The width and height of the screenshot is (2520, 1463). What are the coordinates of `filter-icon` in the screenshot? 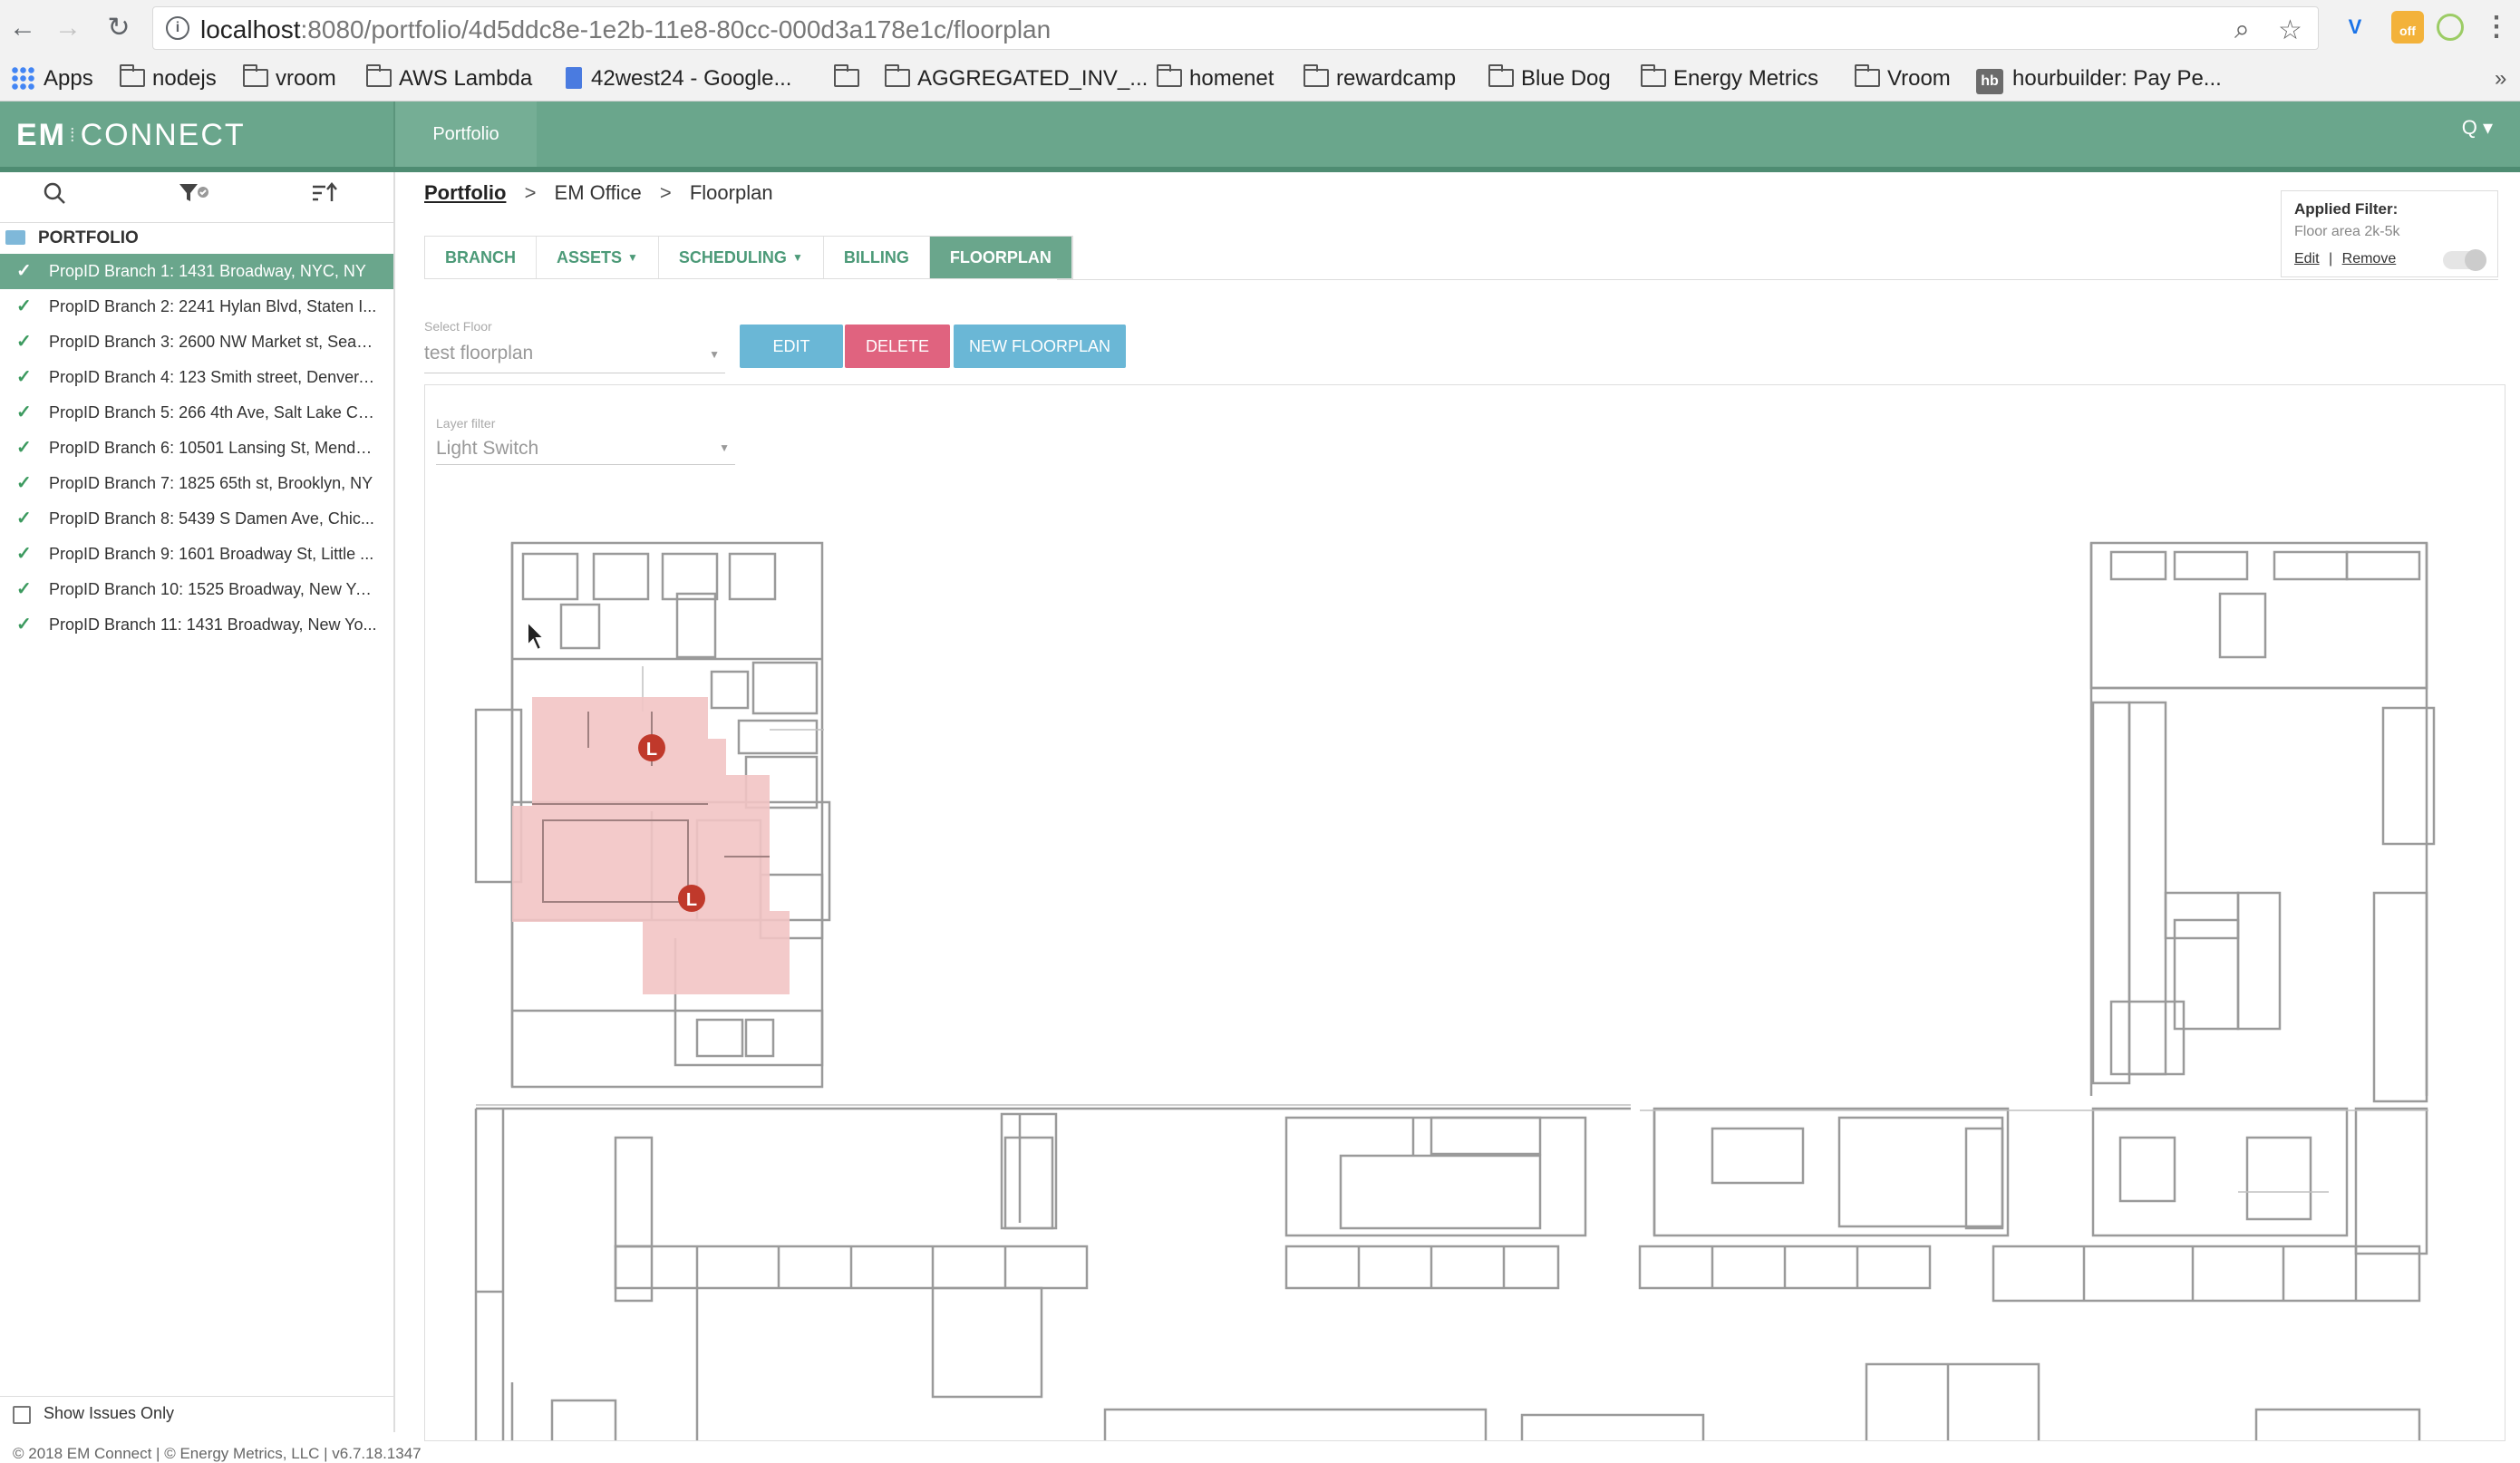 It's located at (196, 198).